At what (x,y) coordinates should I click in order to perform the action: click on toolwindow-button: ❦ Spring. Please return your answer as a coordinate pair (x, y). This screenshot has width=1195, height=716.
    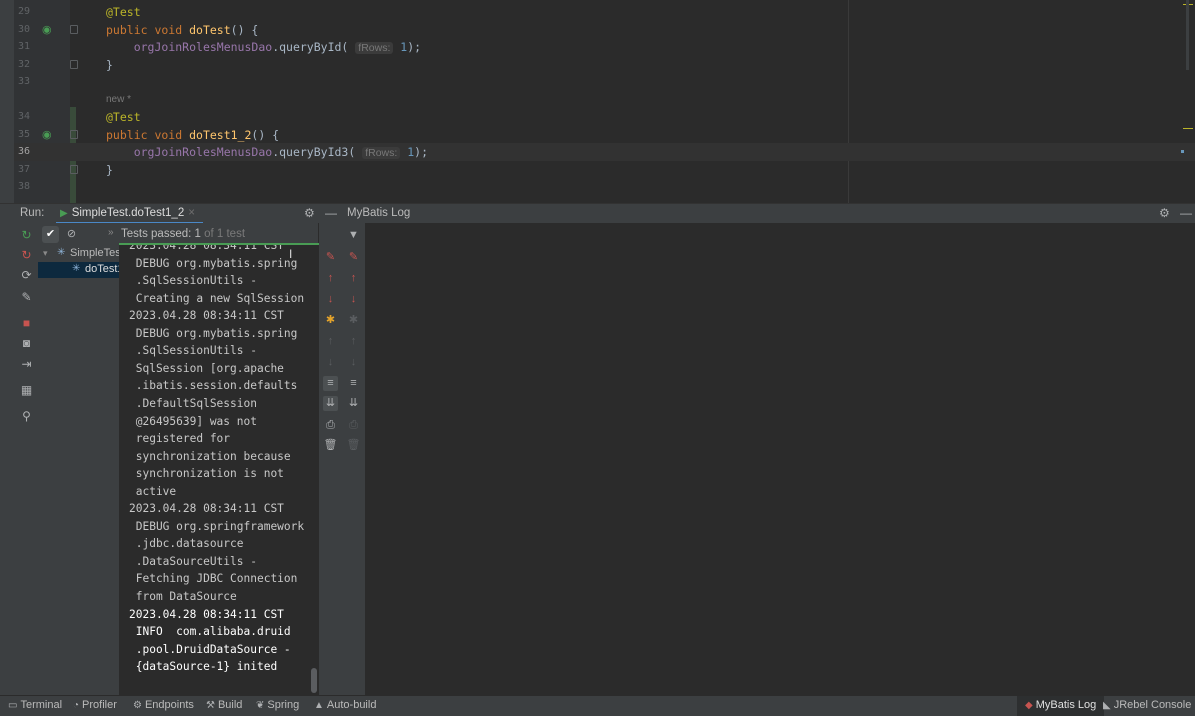
    Looking at the image, I should click on (277, 705).